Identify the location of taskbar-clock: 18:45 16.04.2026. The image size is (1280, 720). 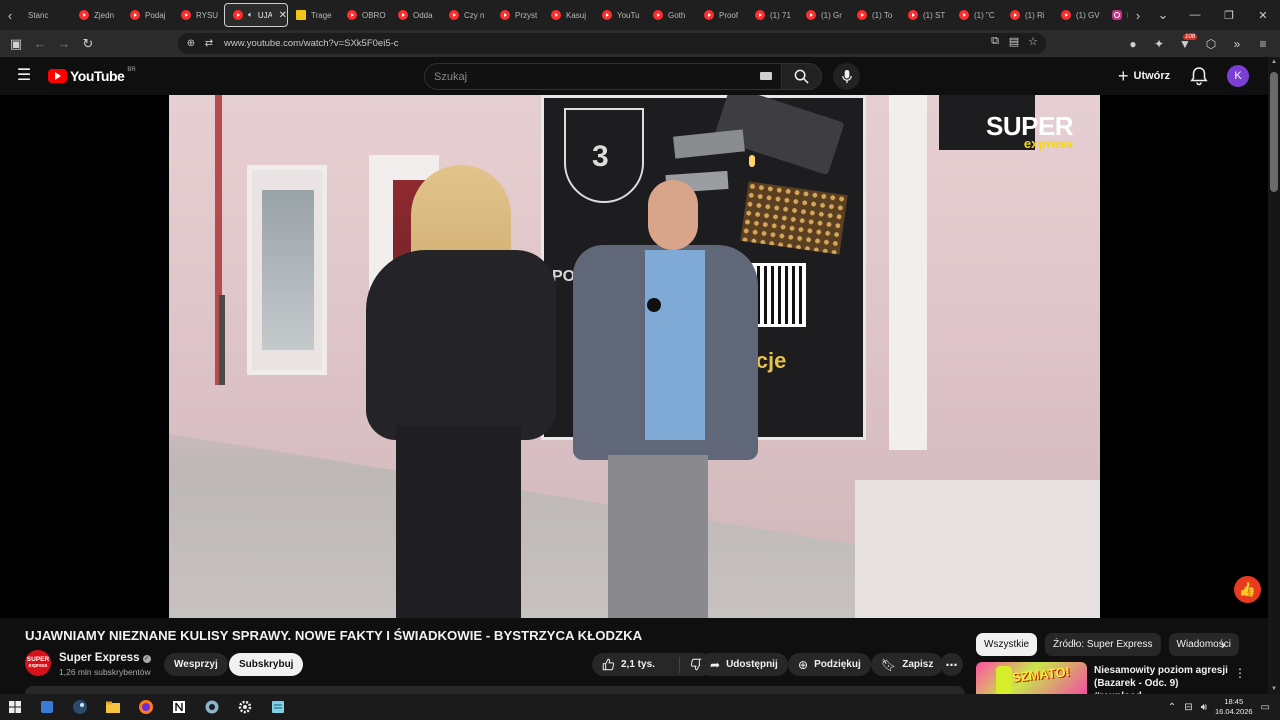
(1234, 707).